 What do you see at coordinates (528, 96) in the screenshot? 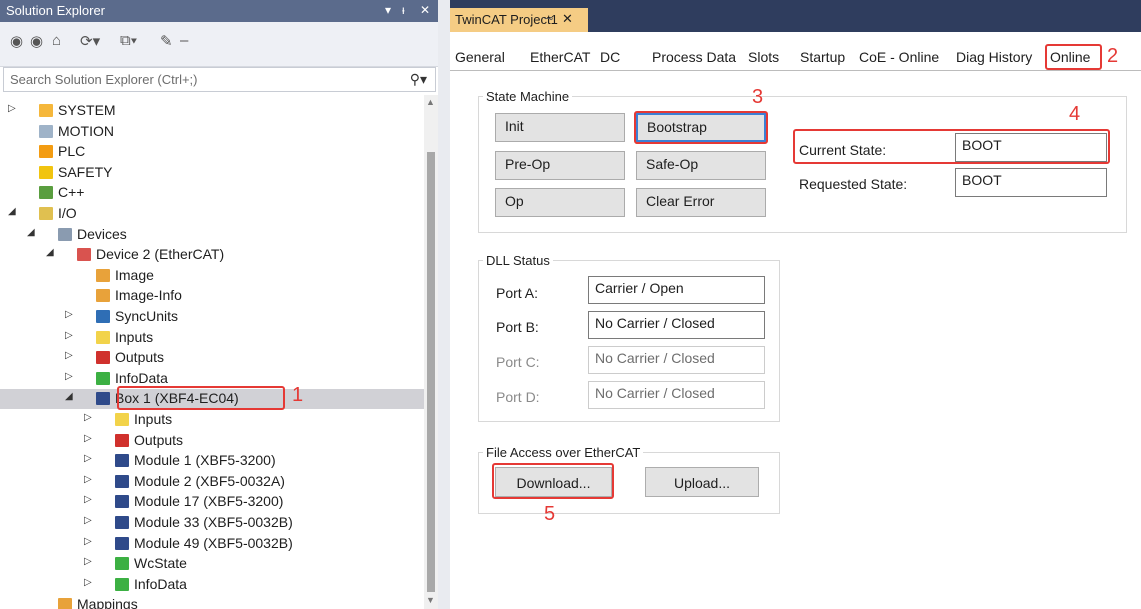
I see `state-machine-title: State Machine` at bounding box center [528, 96].